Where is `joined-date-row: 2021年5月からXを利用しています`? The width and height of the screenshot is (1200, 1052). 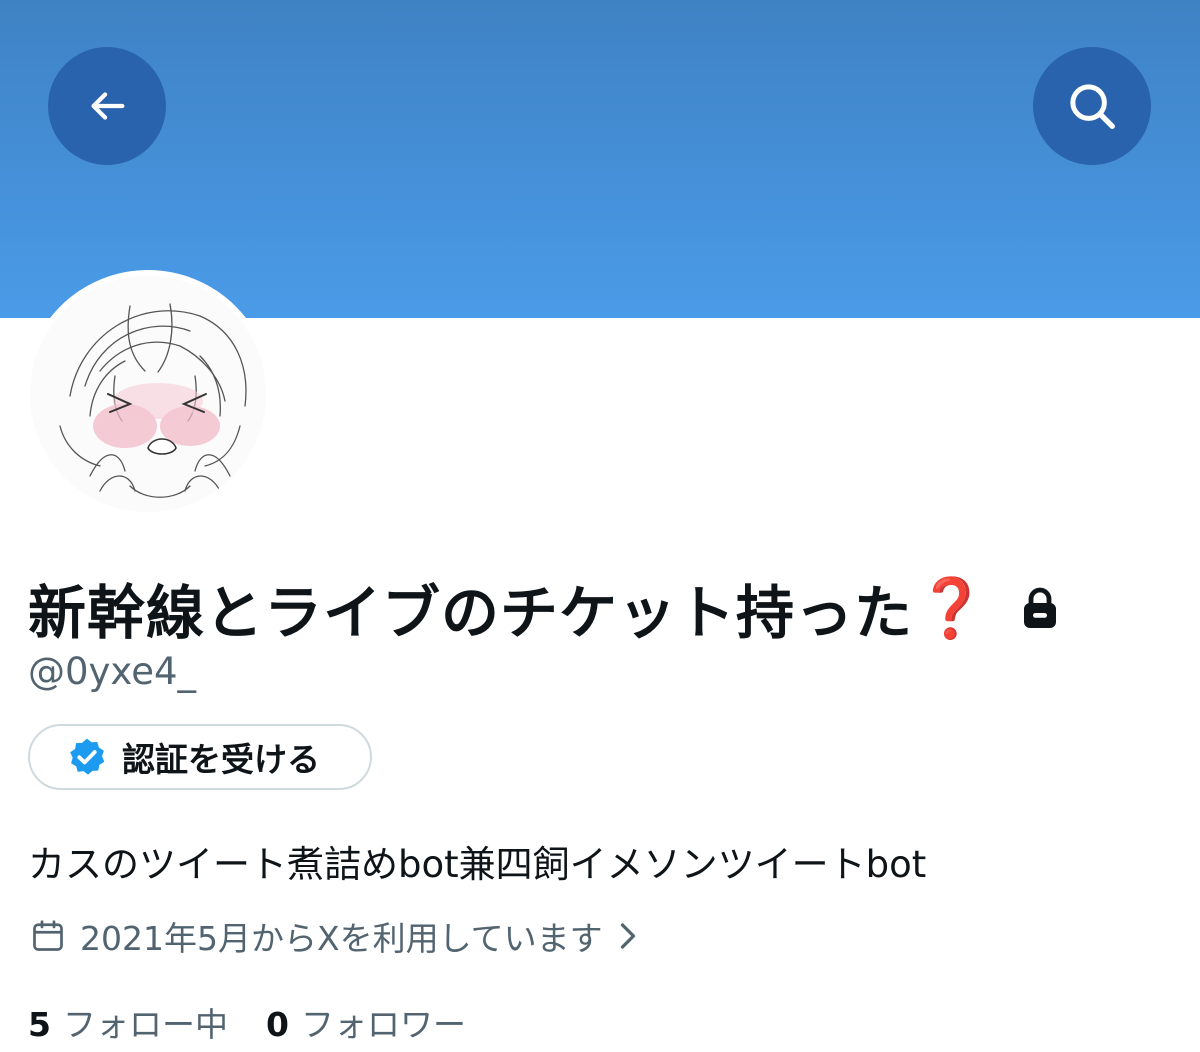 joined-date-row: 2021年5月からXを利用しています is located at coordinates (334, 936).